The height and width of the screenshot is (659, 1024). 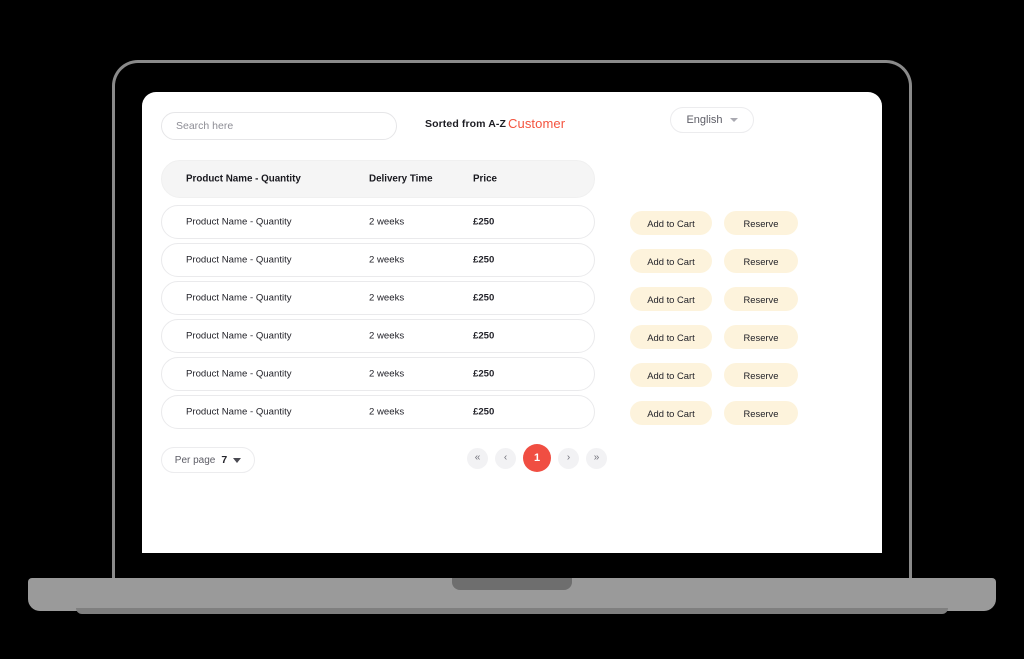 I want to click on pagination-next-button: ›, so click(x=568, y=458).